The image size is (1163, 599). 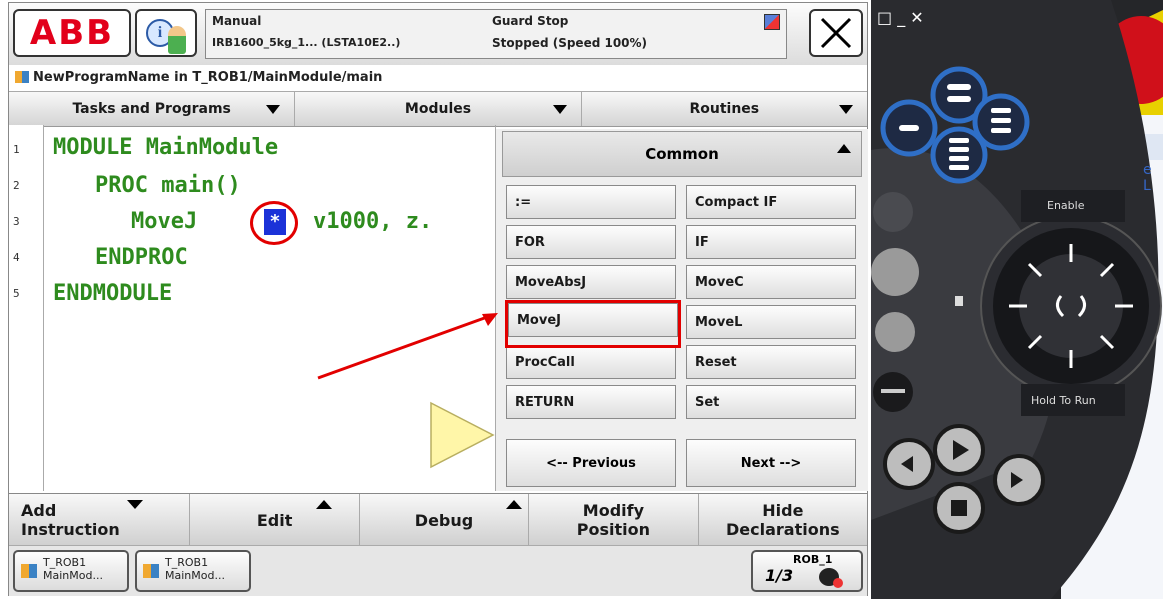 What do you see at coordinates (591, 282) in the screenshot?
I see `instr-moveabsj-button: MoveAbsJ` at bounding box center [591, 282].